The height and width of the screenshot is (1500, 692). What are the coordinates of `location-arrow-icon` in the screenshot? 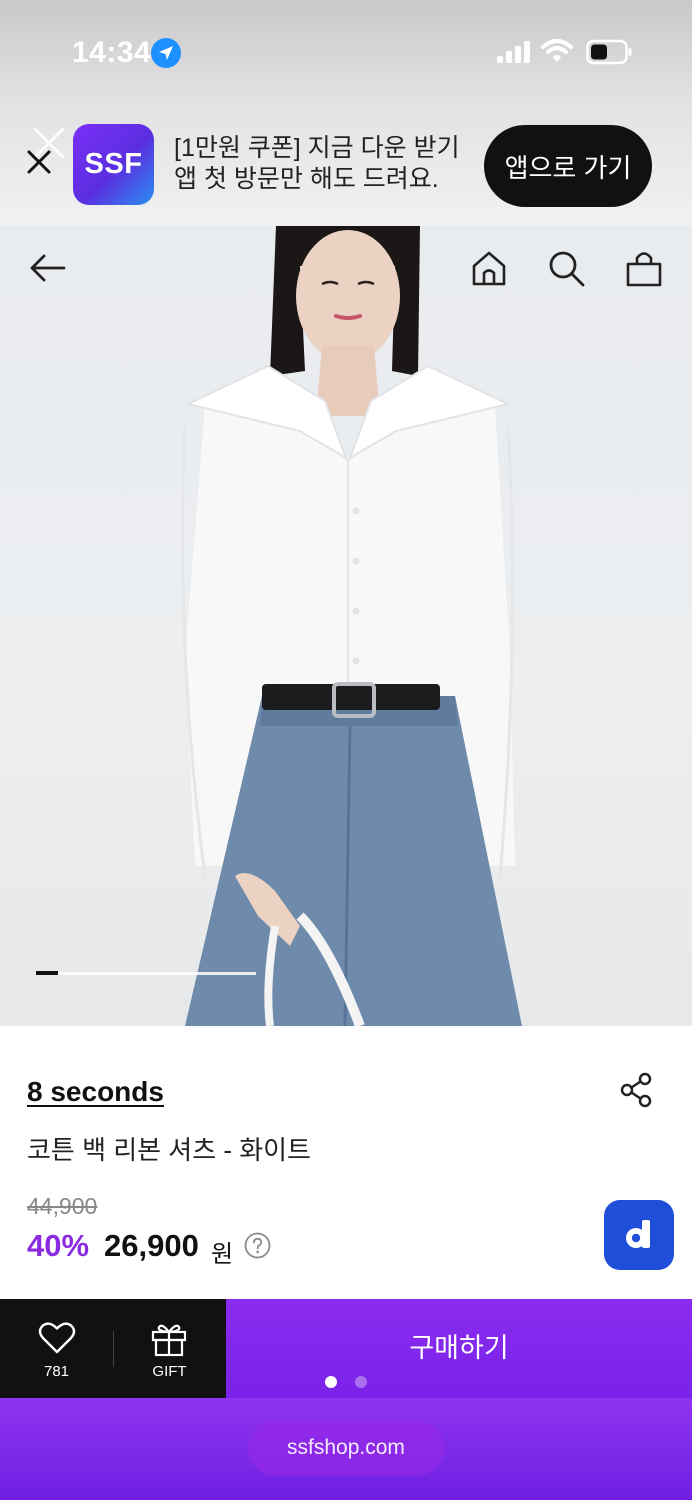 It's located at (166, 53).